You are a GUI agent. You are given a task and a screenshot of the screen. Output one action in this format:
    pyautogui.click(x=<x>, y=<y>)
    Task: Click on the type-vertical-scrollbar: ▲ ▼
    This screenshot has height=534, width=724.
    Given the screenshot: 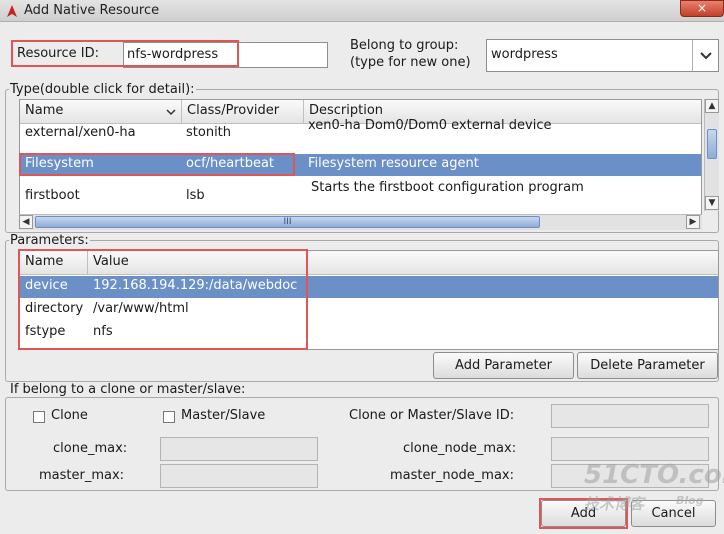 What is the action you would take?
    pyautogui.click(x=711, y=155)
    